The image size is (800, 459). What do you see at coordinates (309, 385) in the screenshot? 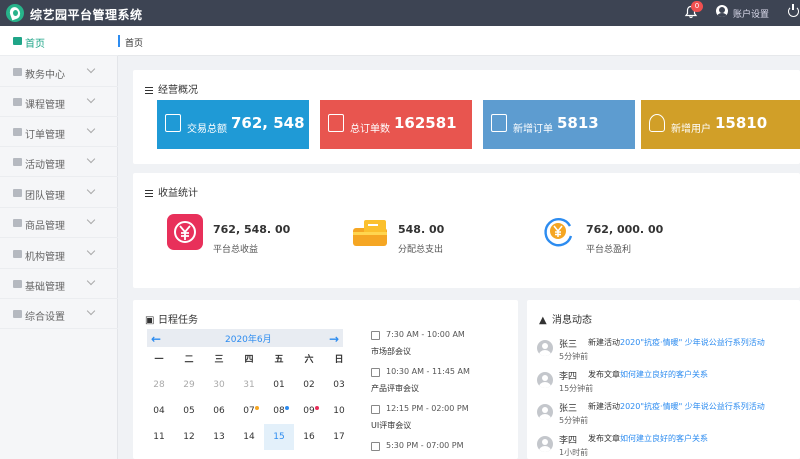
I see `calendar-day: 02` at bounding box center [309, 385].